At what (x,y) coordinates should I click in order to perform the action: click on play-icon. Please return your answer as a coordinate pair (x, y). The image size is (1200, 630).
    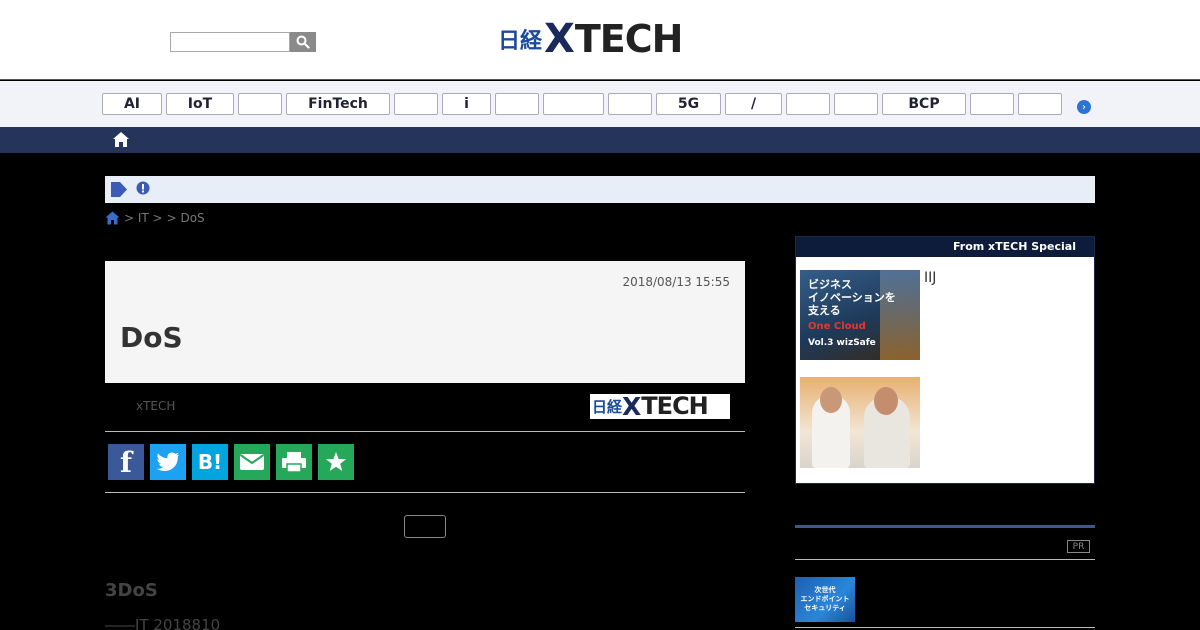
    Looking at the image, I should click on (119, 189).